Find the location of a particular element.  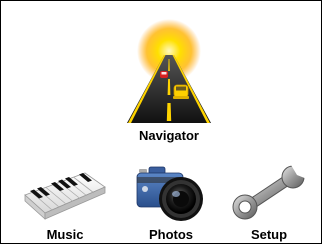

camera-icon is located at coordinates (169, 193).